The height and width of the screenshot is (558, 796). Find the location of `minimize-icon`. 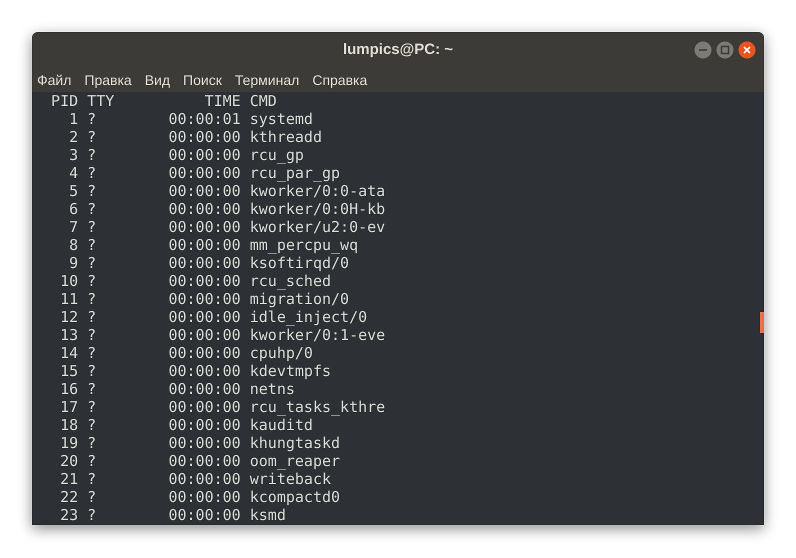

minimize-icon is located at coordinates (703, 50).